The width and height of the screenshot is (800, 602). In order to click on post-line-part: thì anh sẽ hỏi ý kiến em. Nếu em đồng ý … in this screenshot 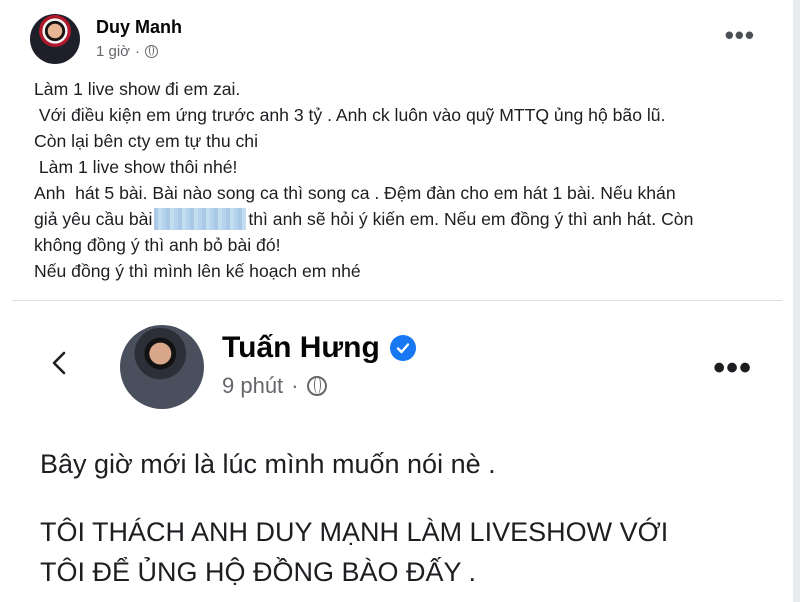, I will do `click(471, 219)`.